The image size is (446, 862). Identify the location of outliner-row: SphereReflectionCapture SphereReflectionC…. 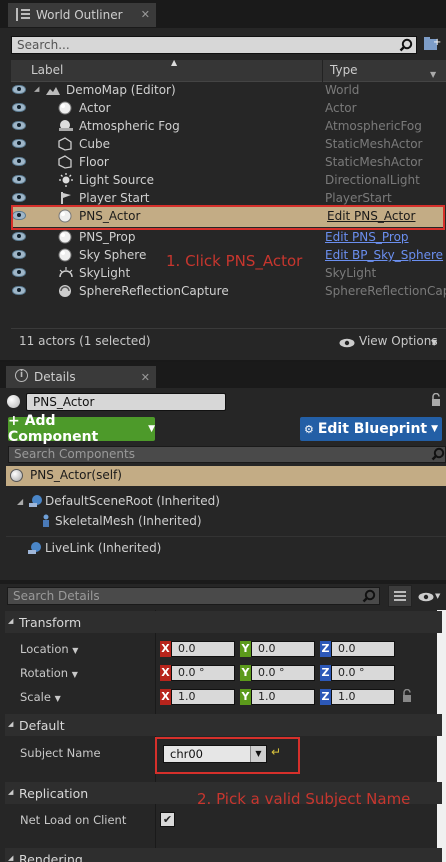
(223, 291).